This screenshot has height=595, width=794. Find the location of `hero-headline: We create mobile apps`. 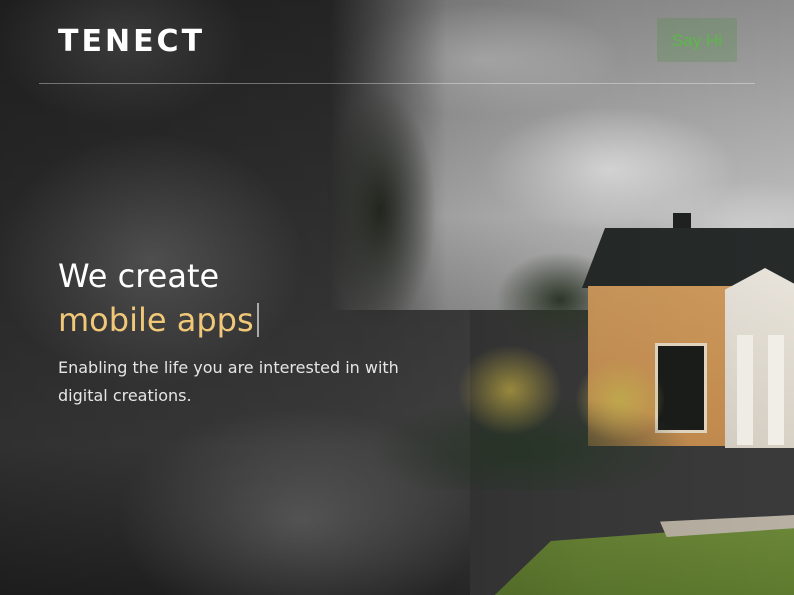

hero-headline: We create mobile apps is located at coordinates (158, 298).